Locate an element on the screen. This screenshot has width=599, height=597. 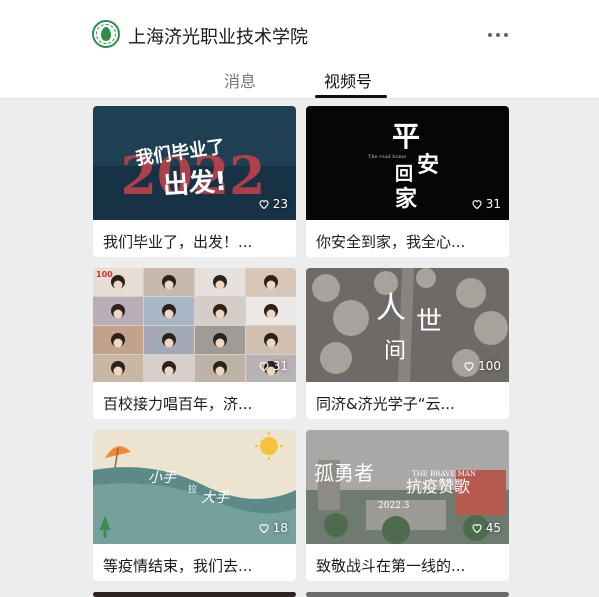
logo-leaf is located at coordinates (106, 34).